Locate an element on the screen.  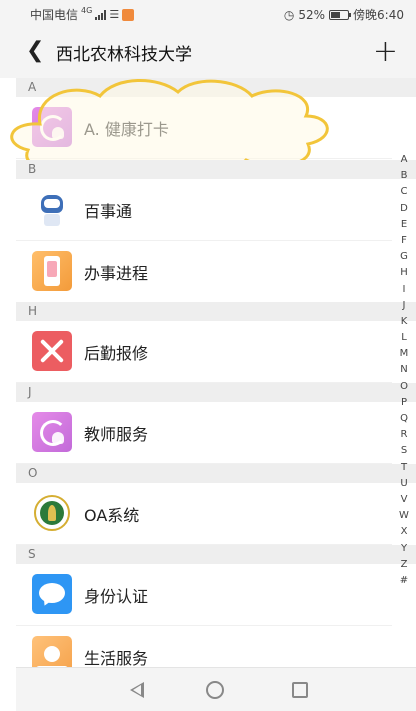
phone-form-icon is located at coordinates (52, 271).